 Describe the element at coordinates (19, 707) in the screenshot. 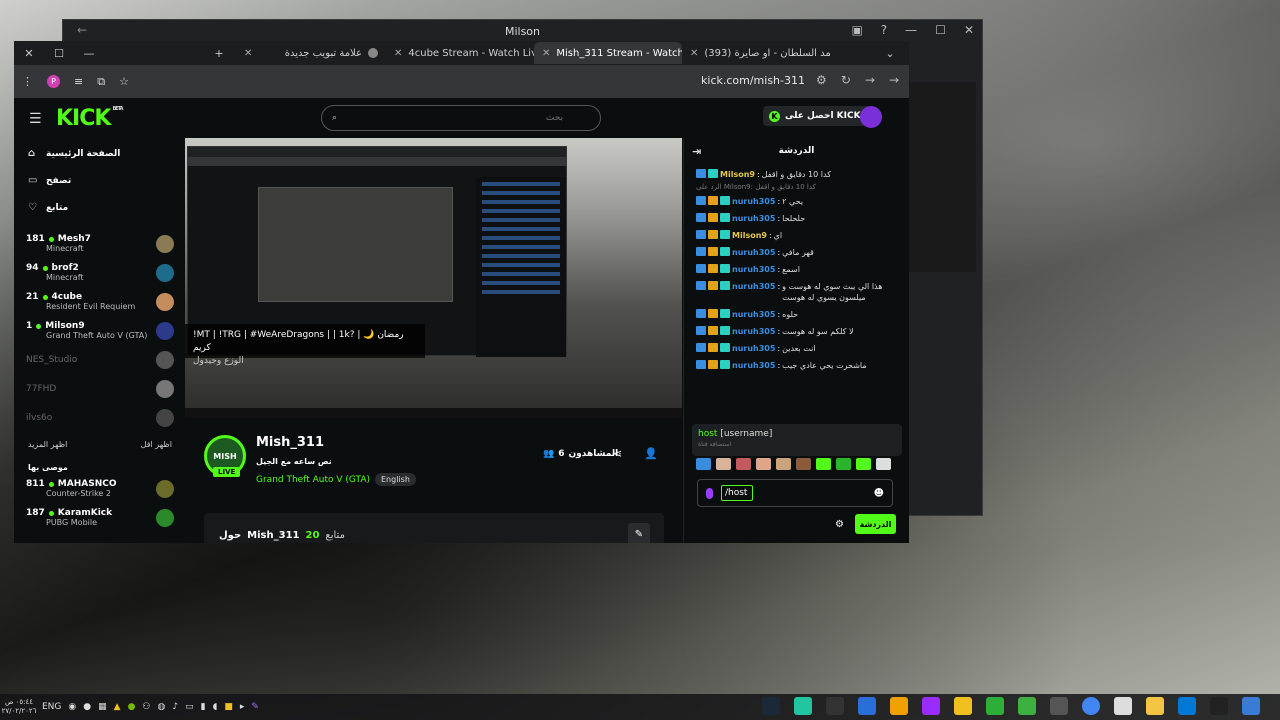

I see `taskbar-clock: ٠٥:٤٤ ص ٢٧/٠٢/٢٠٢٦` at that location.